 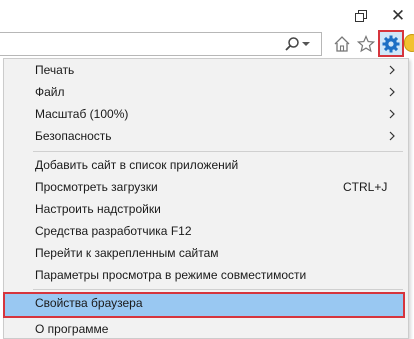 I want to click on menu-item-shortcut: CTRL+J, so click(x=365, y=187).